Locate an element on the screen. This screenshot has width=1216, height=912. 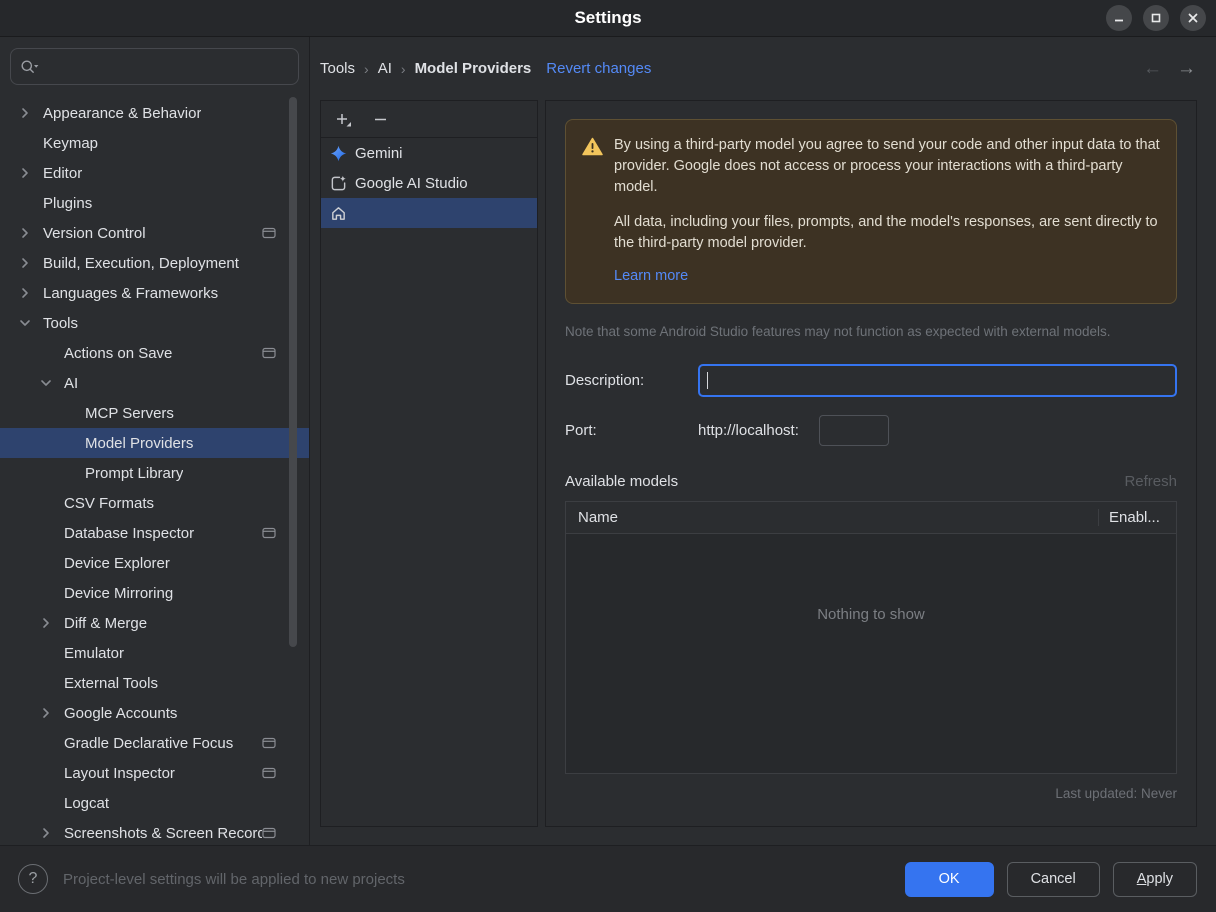
remove-provider-button is located at coordinates (380, 119).